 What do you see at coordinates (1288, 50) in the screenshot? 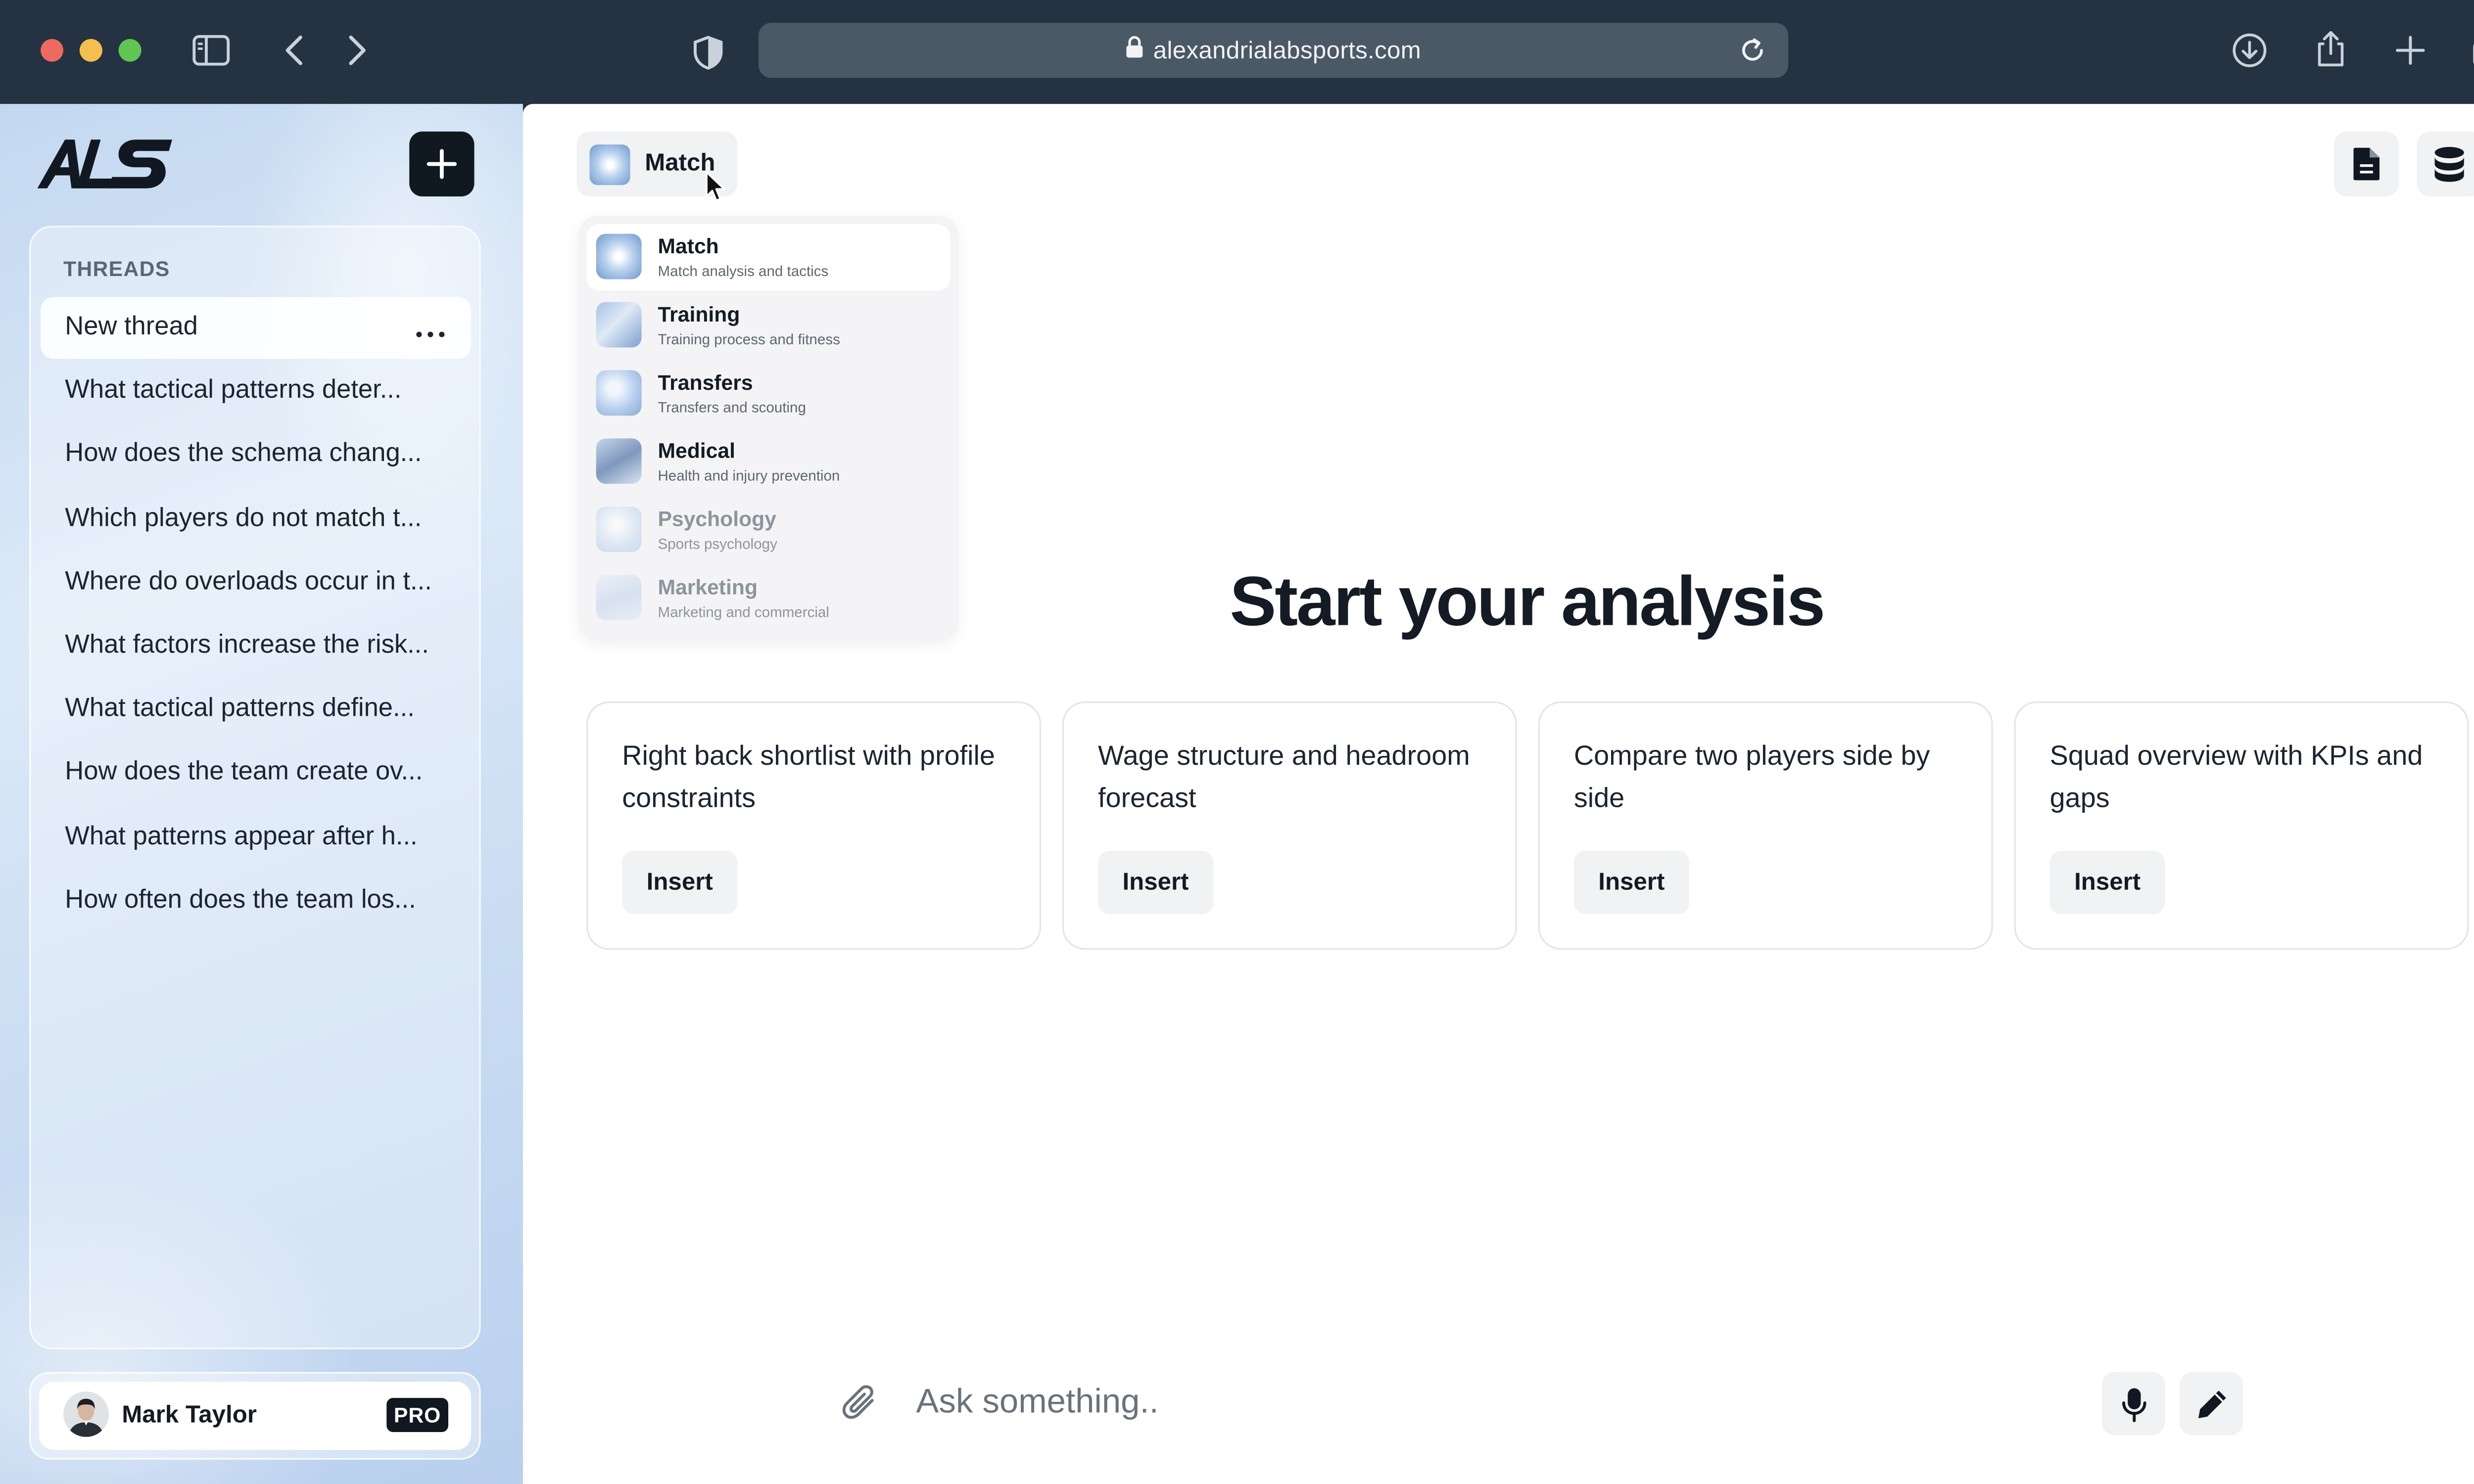
I see `url-text: alexandrialabsports.com` at bounding box center [1288, 50].